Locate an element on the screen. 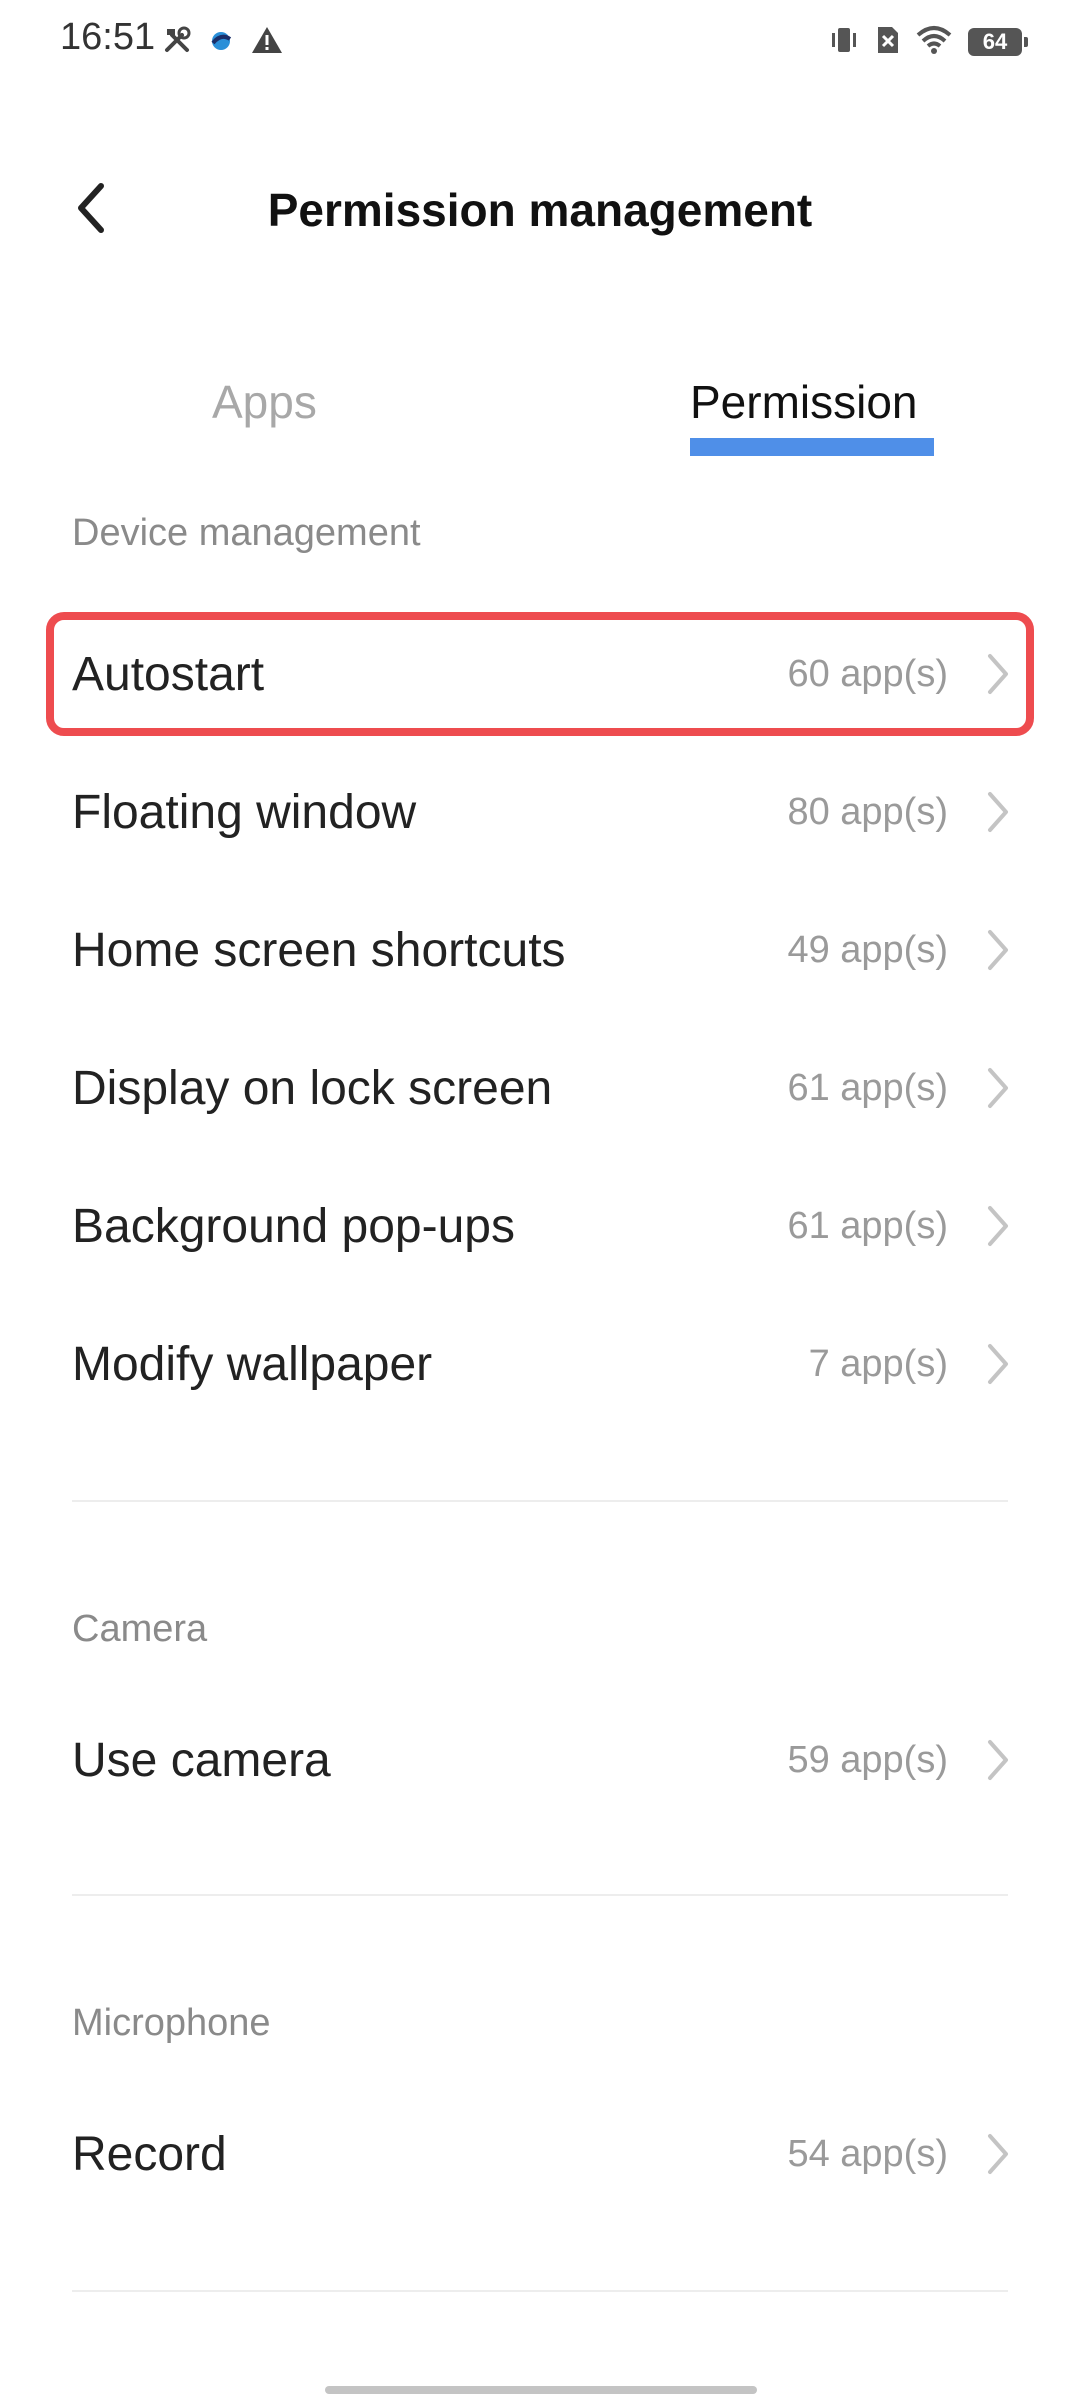  list-item-record: Record 54 app(s) is located at coordinates (541, 2154).